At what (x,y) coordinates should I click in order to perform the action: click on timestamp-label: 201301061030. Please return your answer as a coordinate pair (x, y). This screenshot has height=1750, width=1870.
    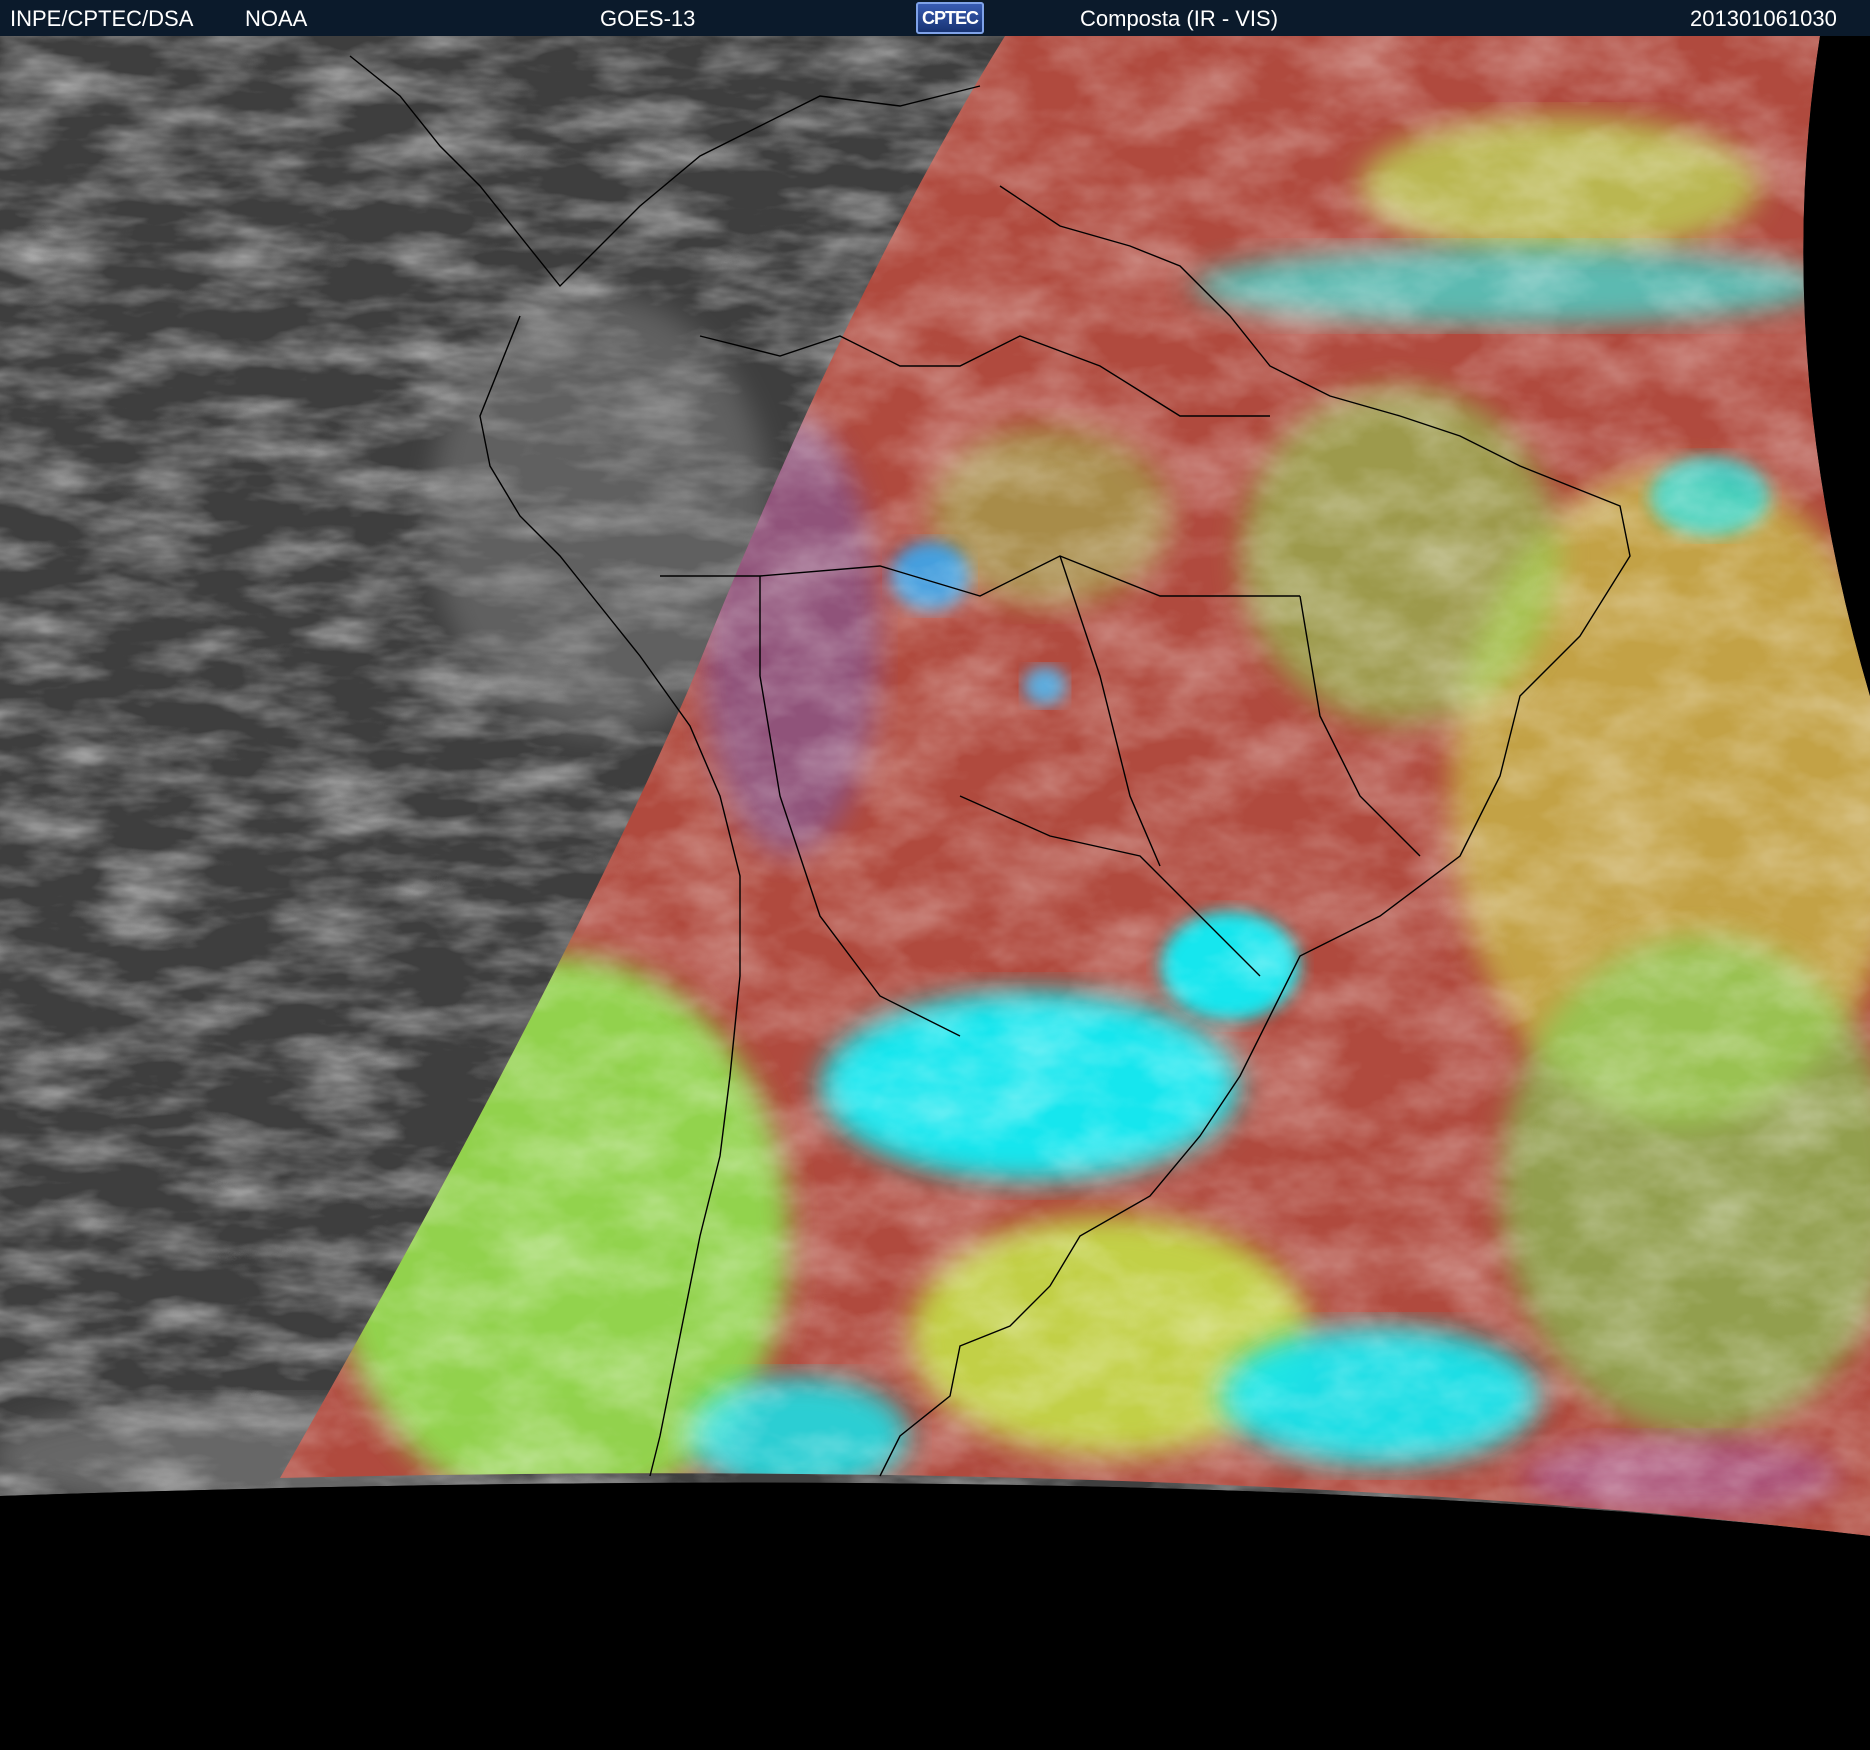
    Looking at the image, I should click on (1763, 18).